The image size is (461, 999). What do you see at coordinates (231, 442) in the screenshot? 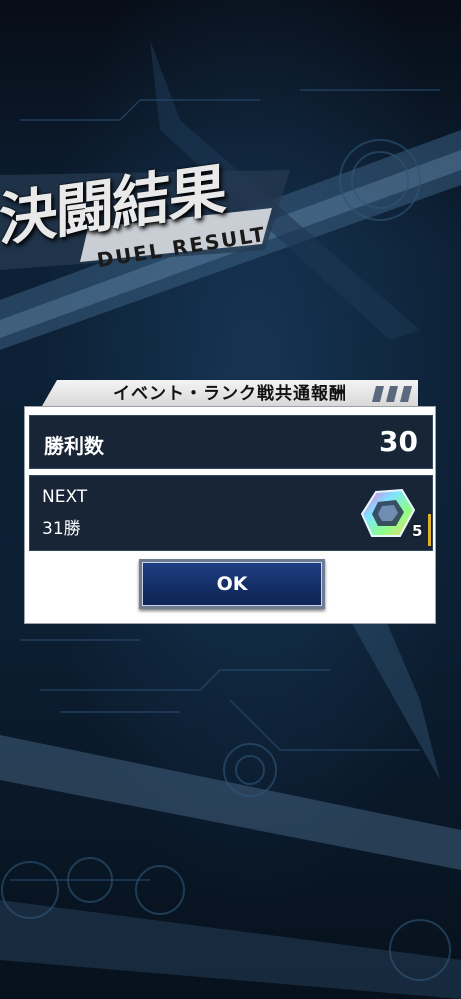
I see `wins-row: 勝利数 30` at bounding box center [231, 442].